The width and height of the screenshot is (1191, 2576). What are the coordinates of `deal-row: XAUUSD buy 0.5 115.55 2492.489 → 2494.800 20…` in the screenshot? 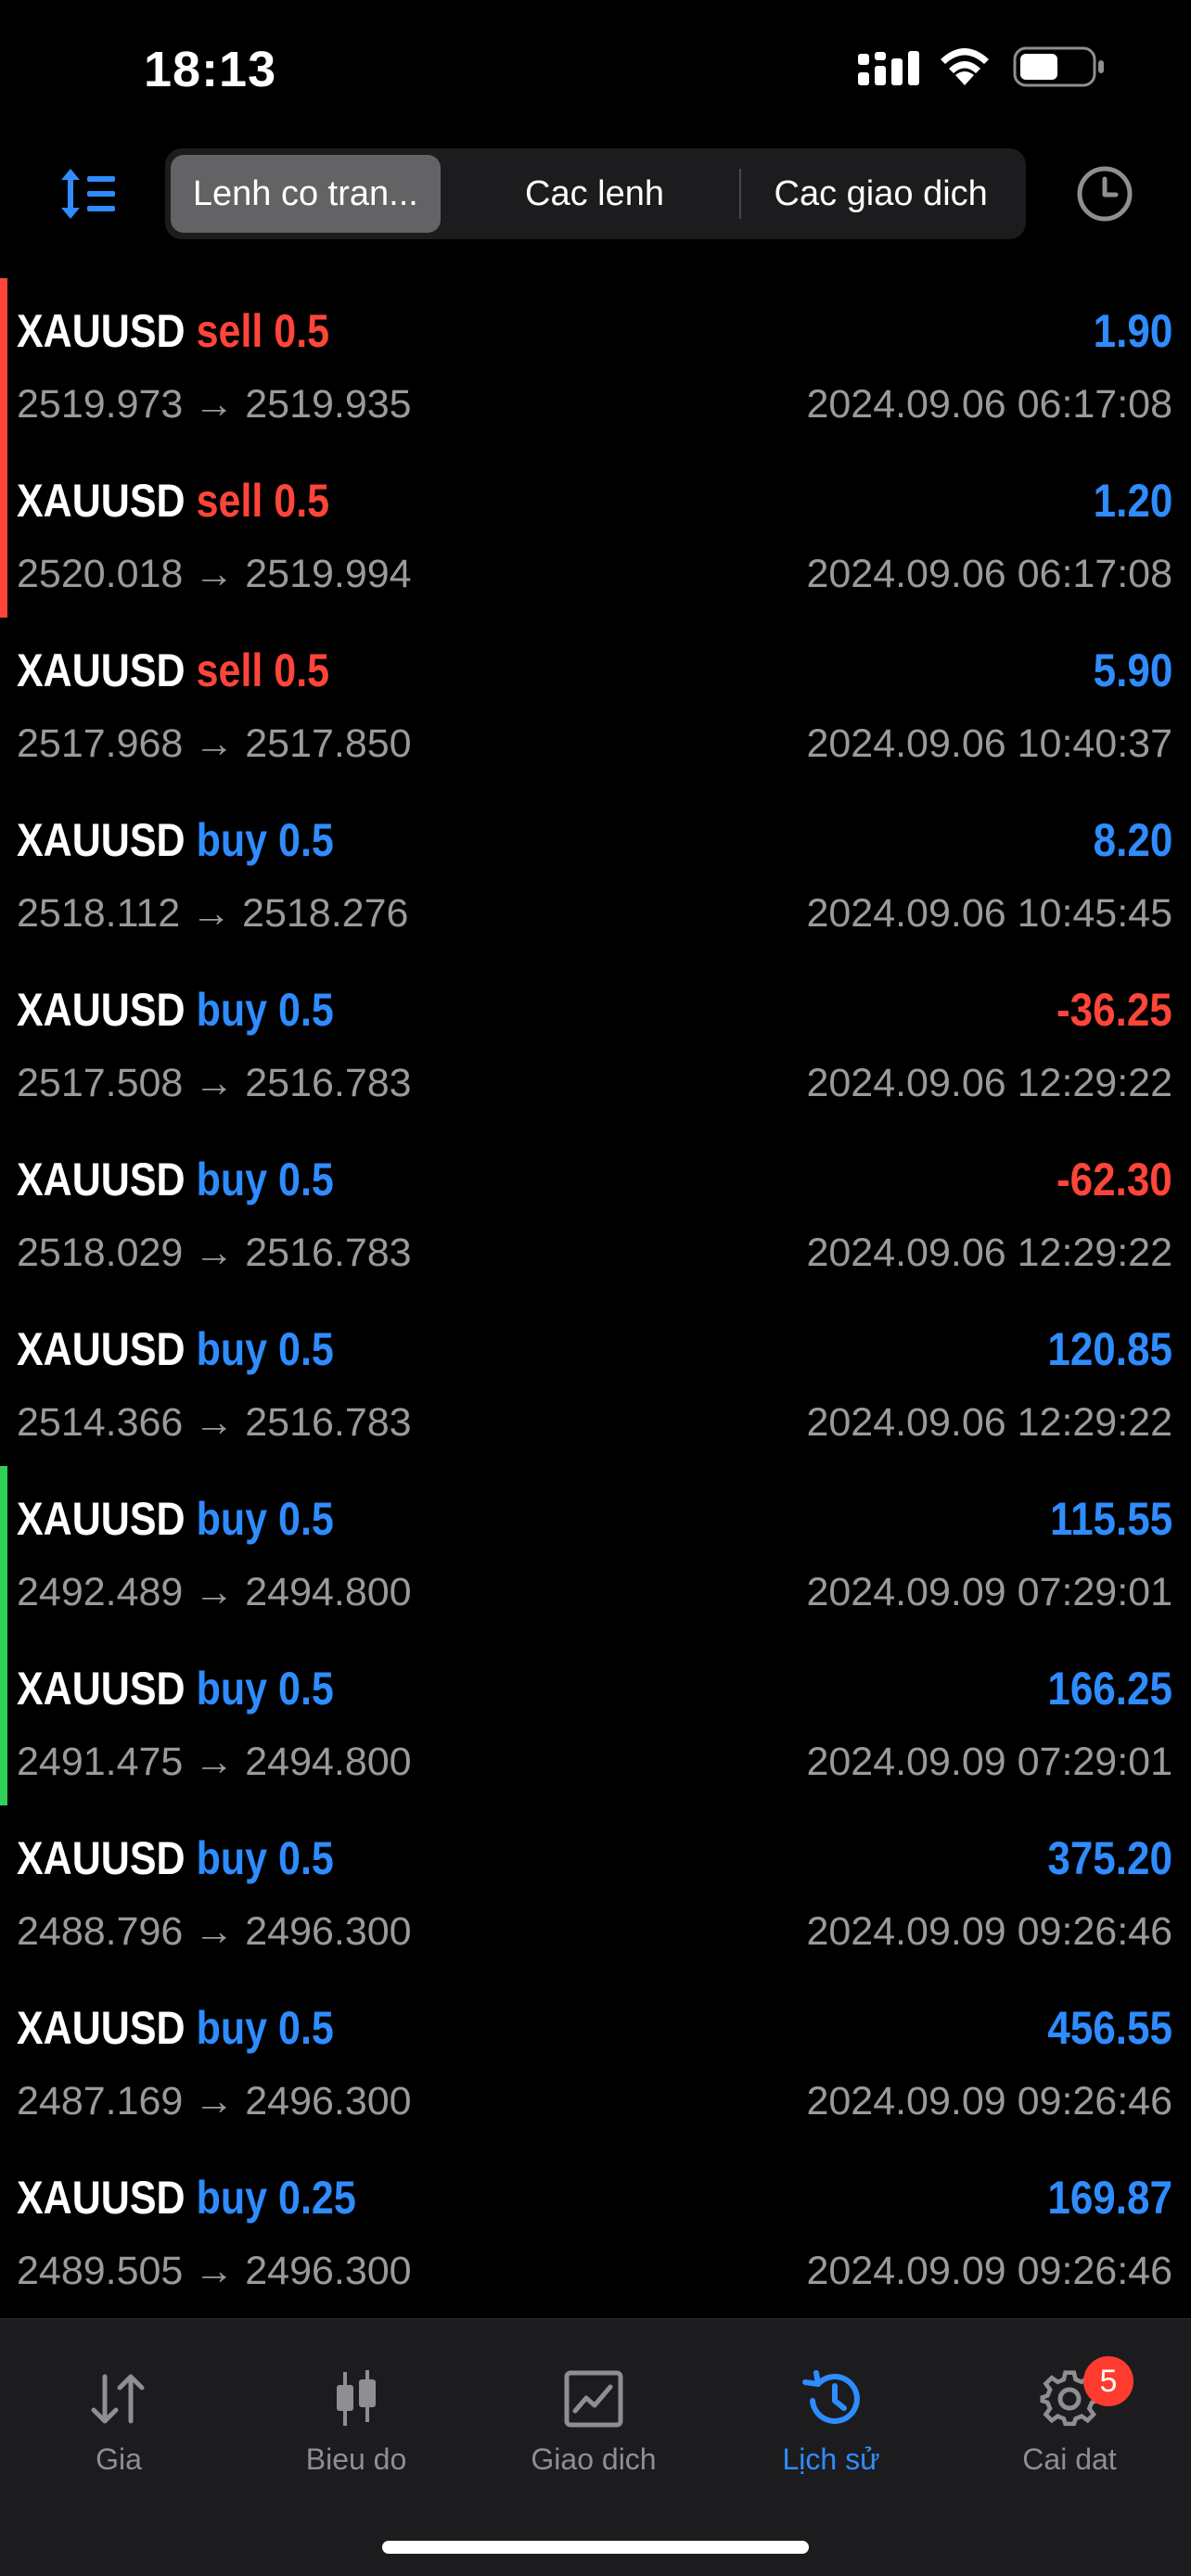 It's located at (595, 1551).